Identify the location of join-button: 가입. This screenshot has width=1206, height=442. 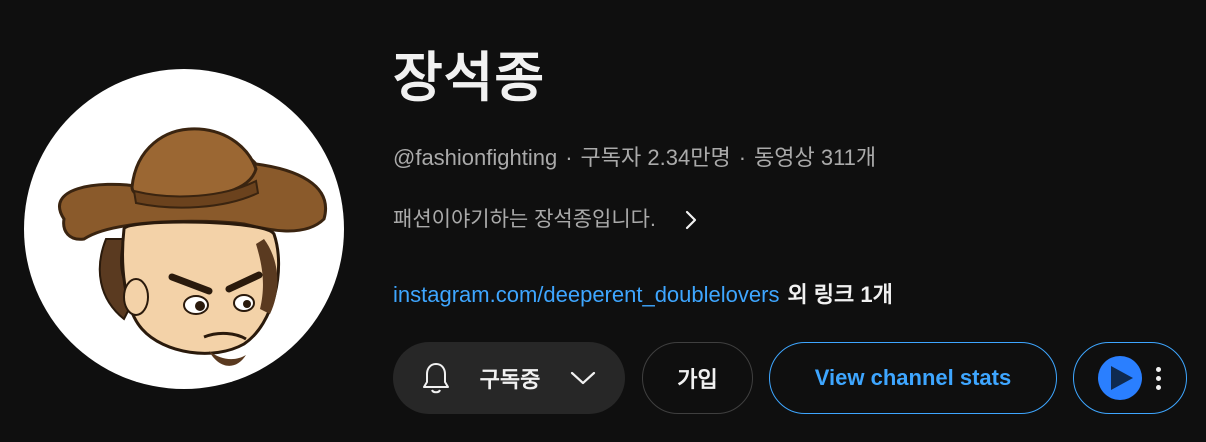
(697, 378).